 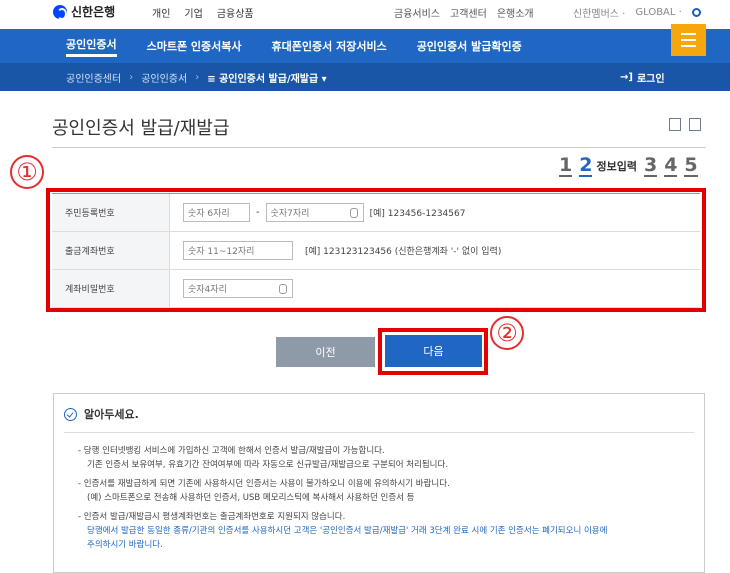 I want to click on breadcrumb-item: 공인인증센터, so click(x=93, y=77).